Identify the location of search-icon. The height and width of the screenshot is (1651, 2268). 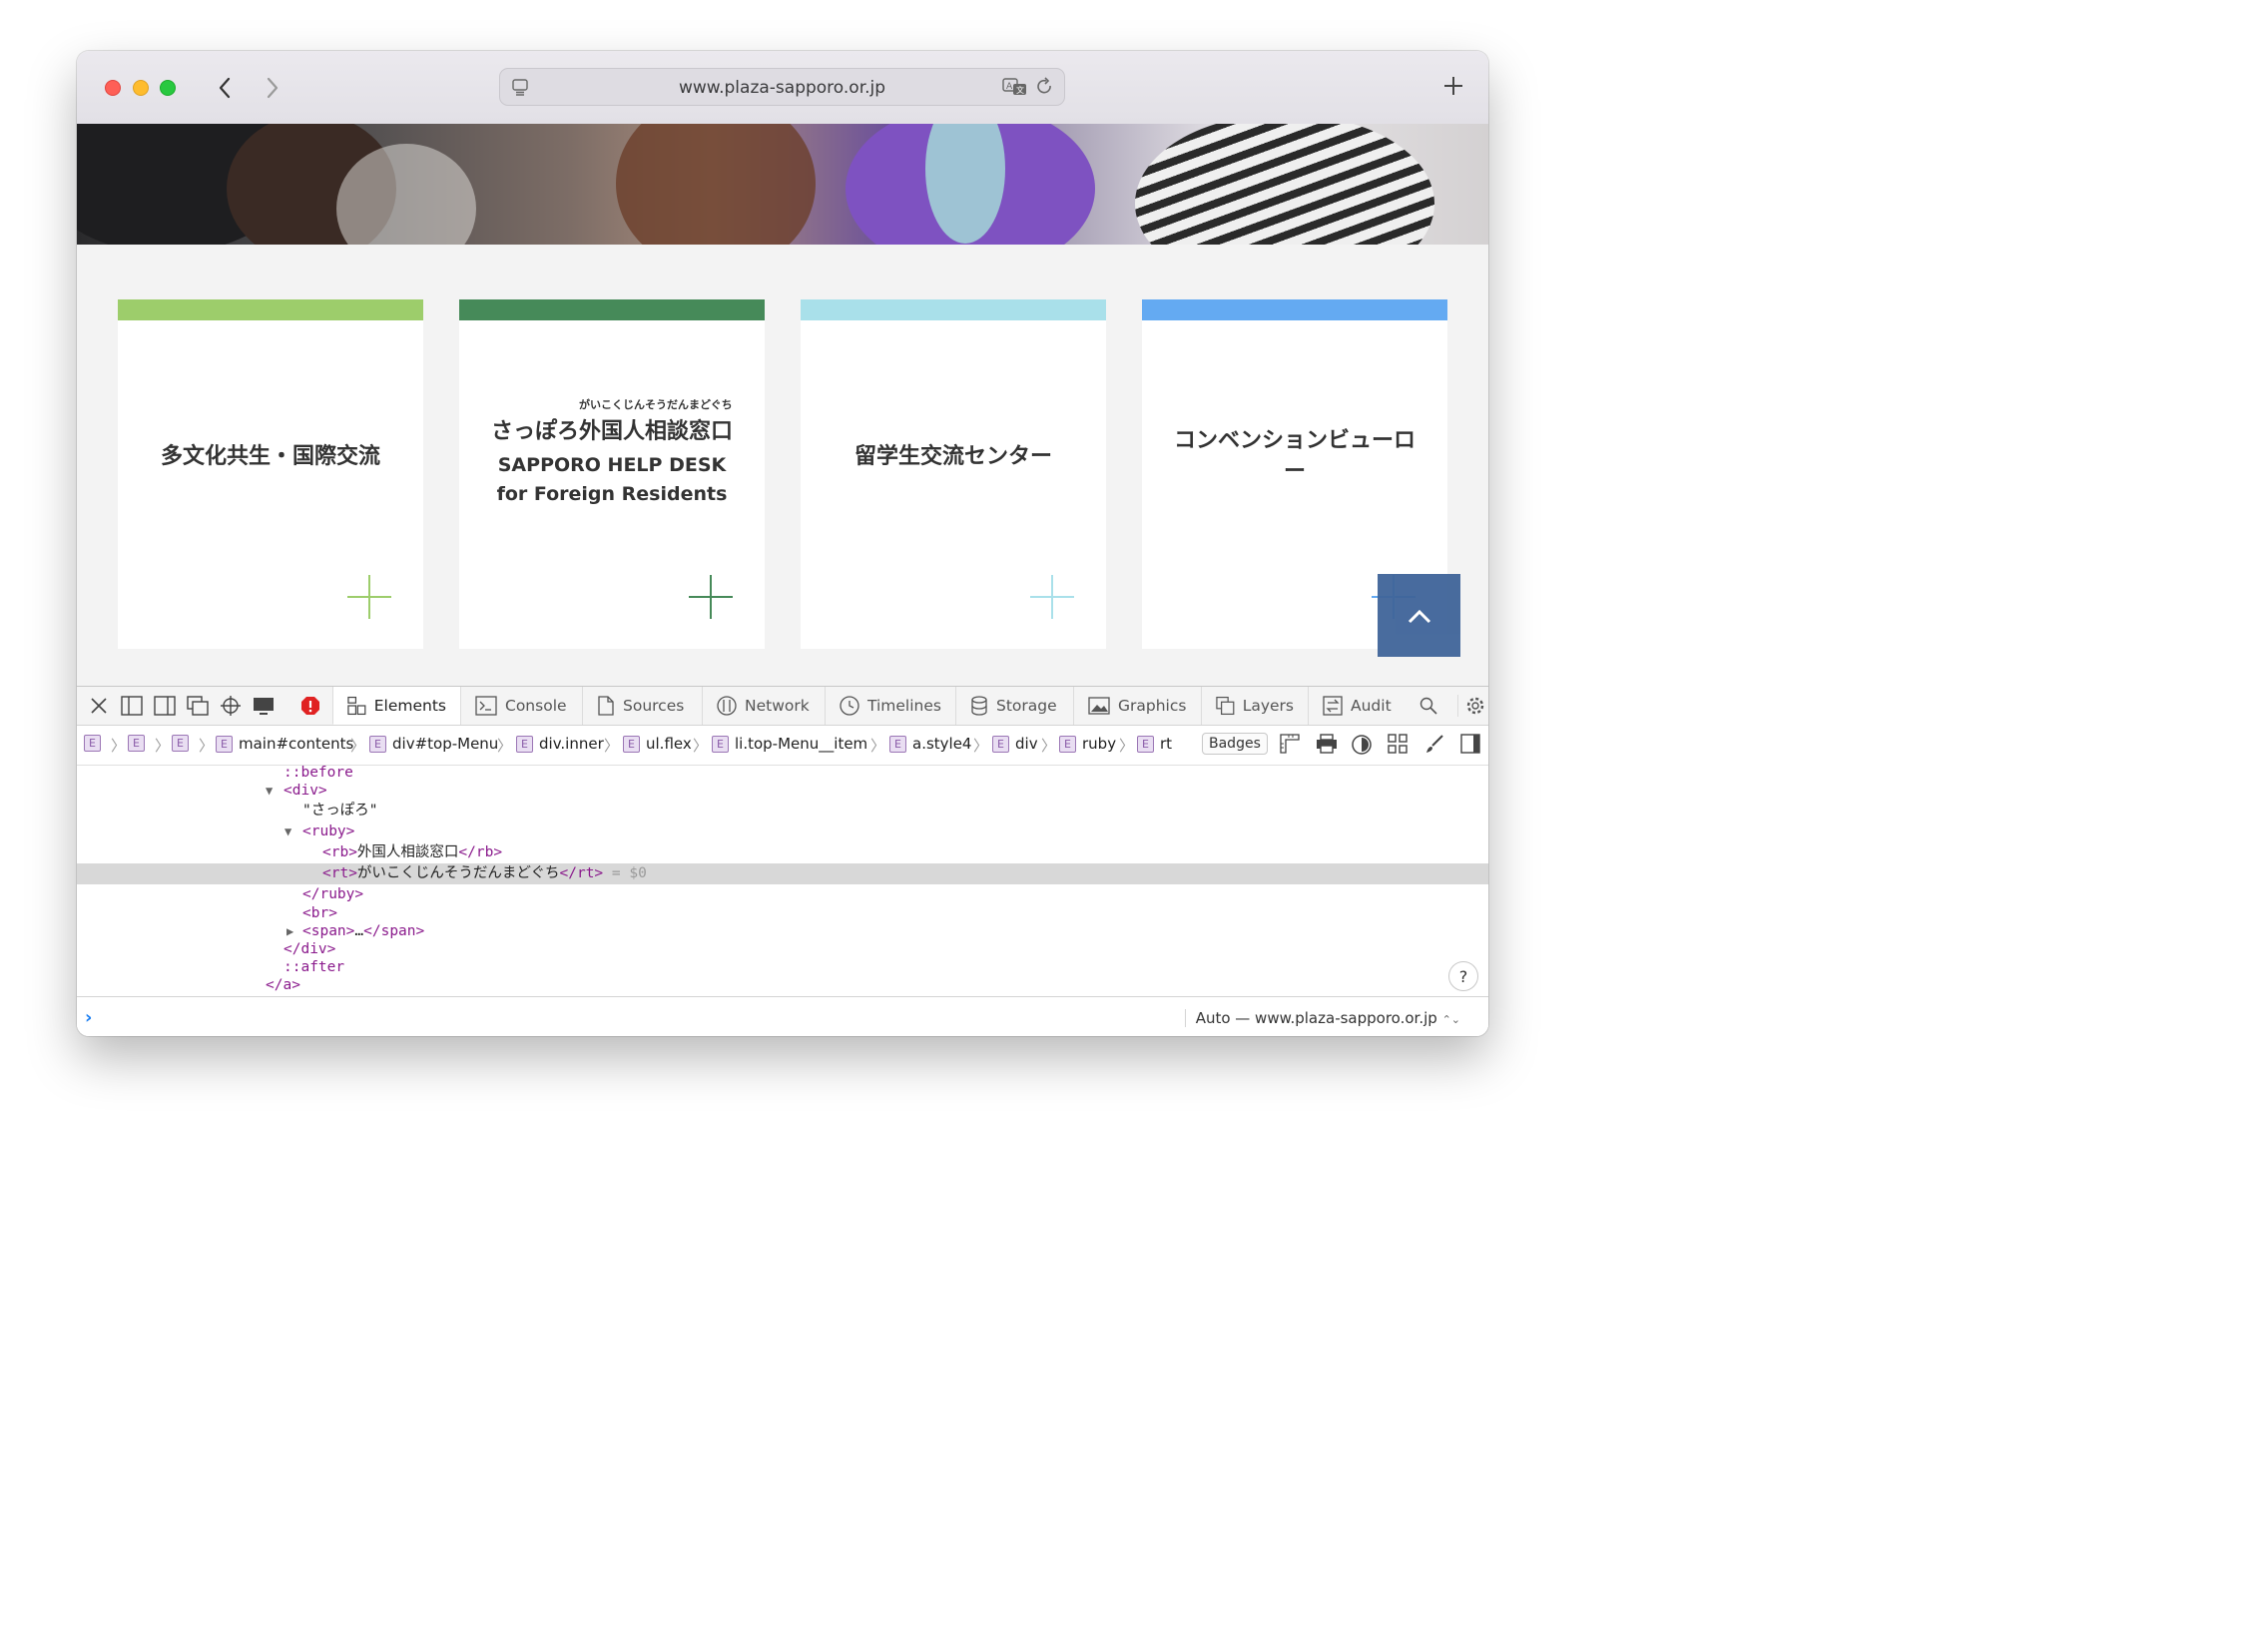
(1428, 706).